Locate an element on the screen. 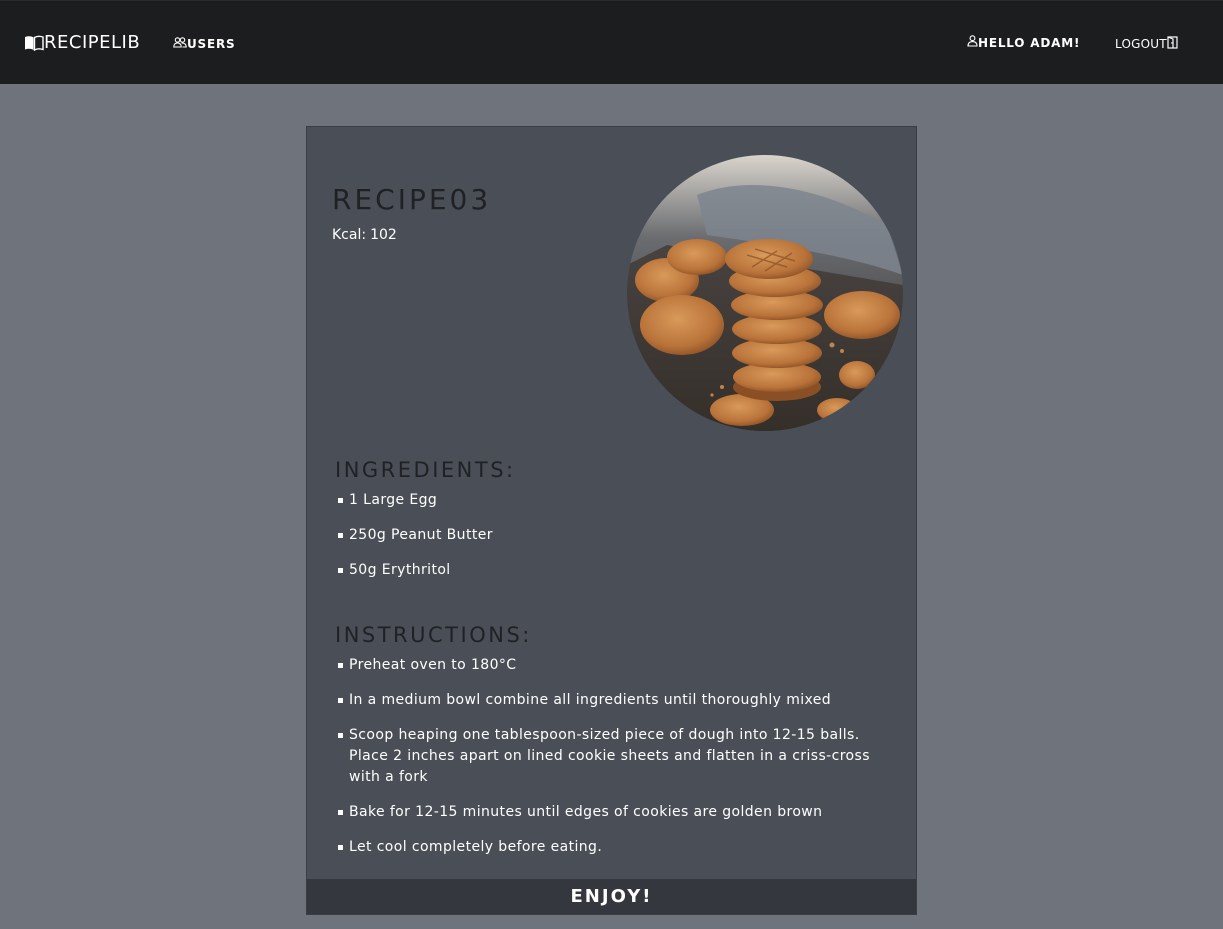 This screenshot has width=1223, height=929. ingredients-heading: INGREDIENTS: is located at coordinates (425, 470).